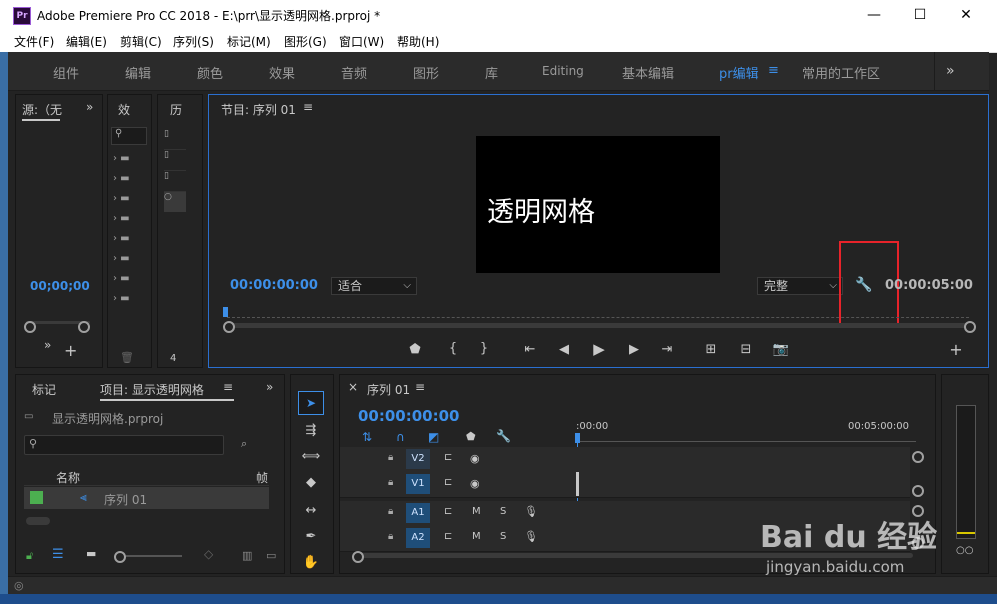 Image resolution: width=997 pixels, height=604 pixels. I want to click on timeline-menu-icon: ≡, so click(420, 387).